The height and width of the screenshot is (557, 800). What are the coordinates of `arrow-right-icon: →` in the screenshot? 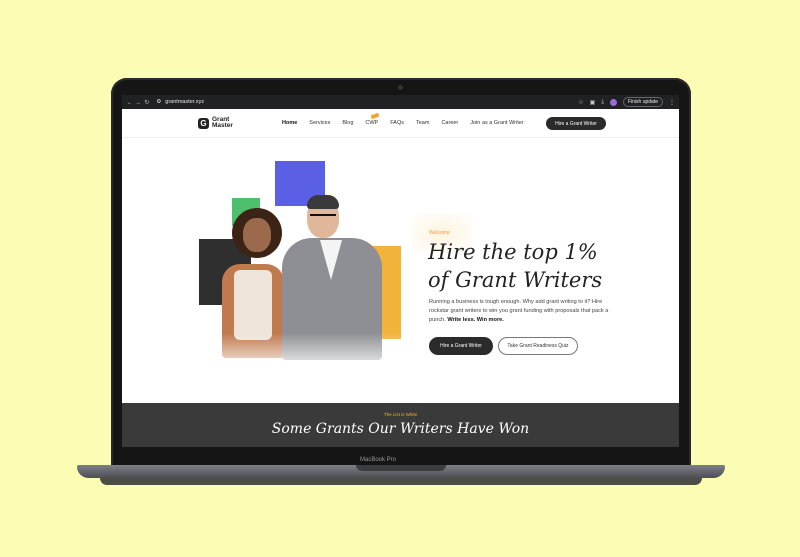 It's located at (138, 103).